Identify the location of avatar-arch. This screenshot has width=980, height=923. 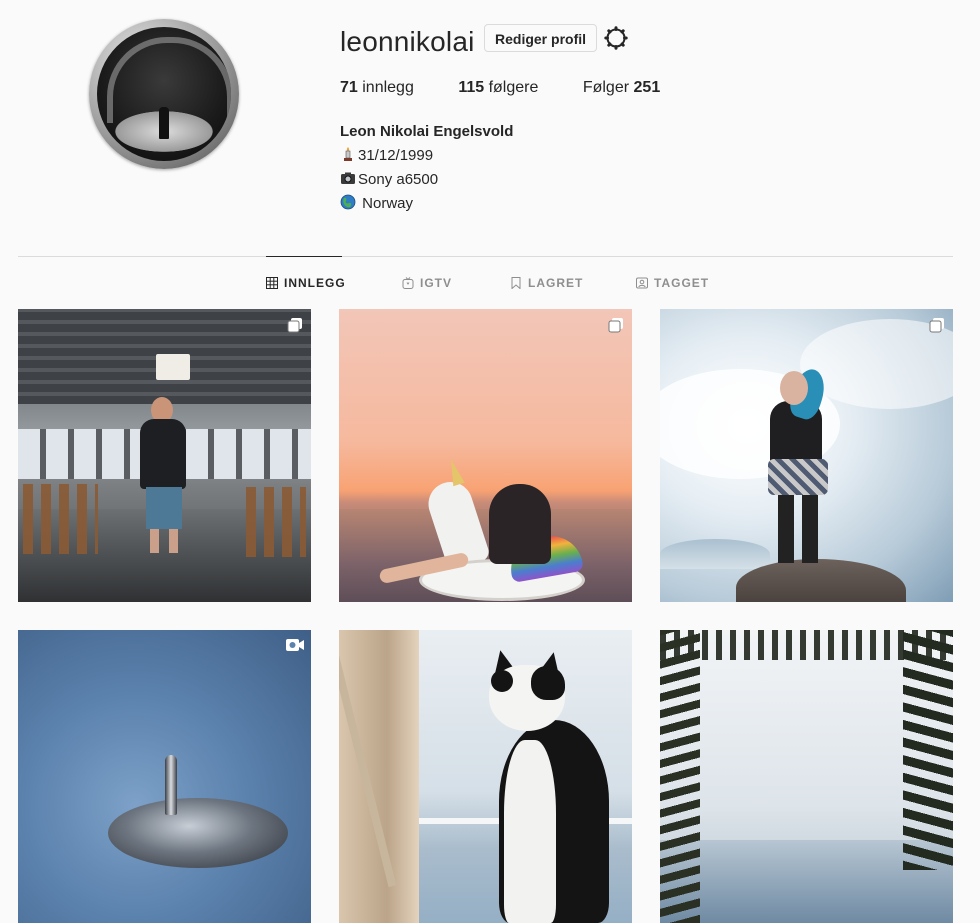
(169, 80).